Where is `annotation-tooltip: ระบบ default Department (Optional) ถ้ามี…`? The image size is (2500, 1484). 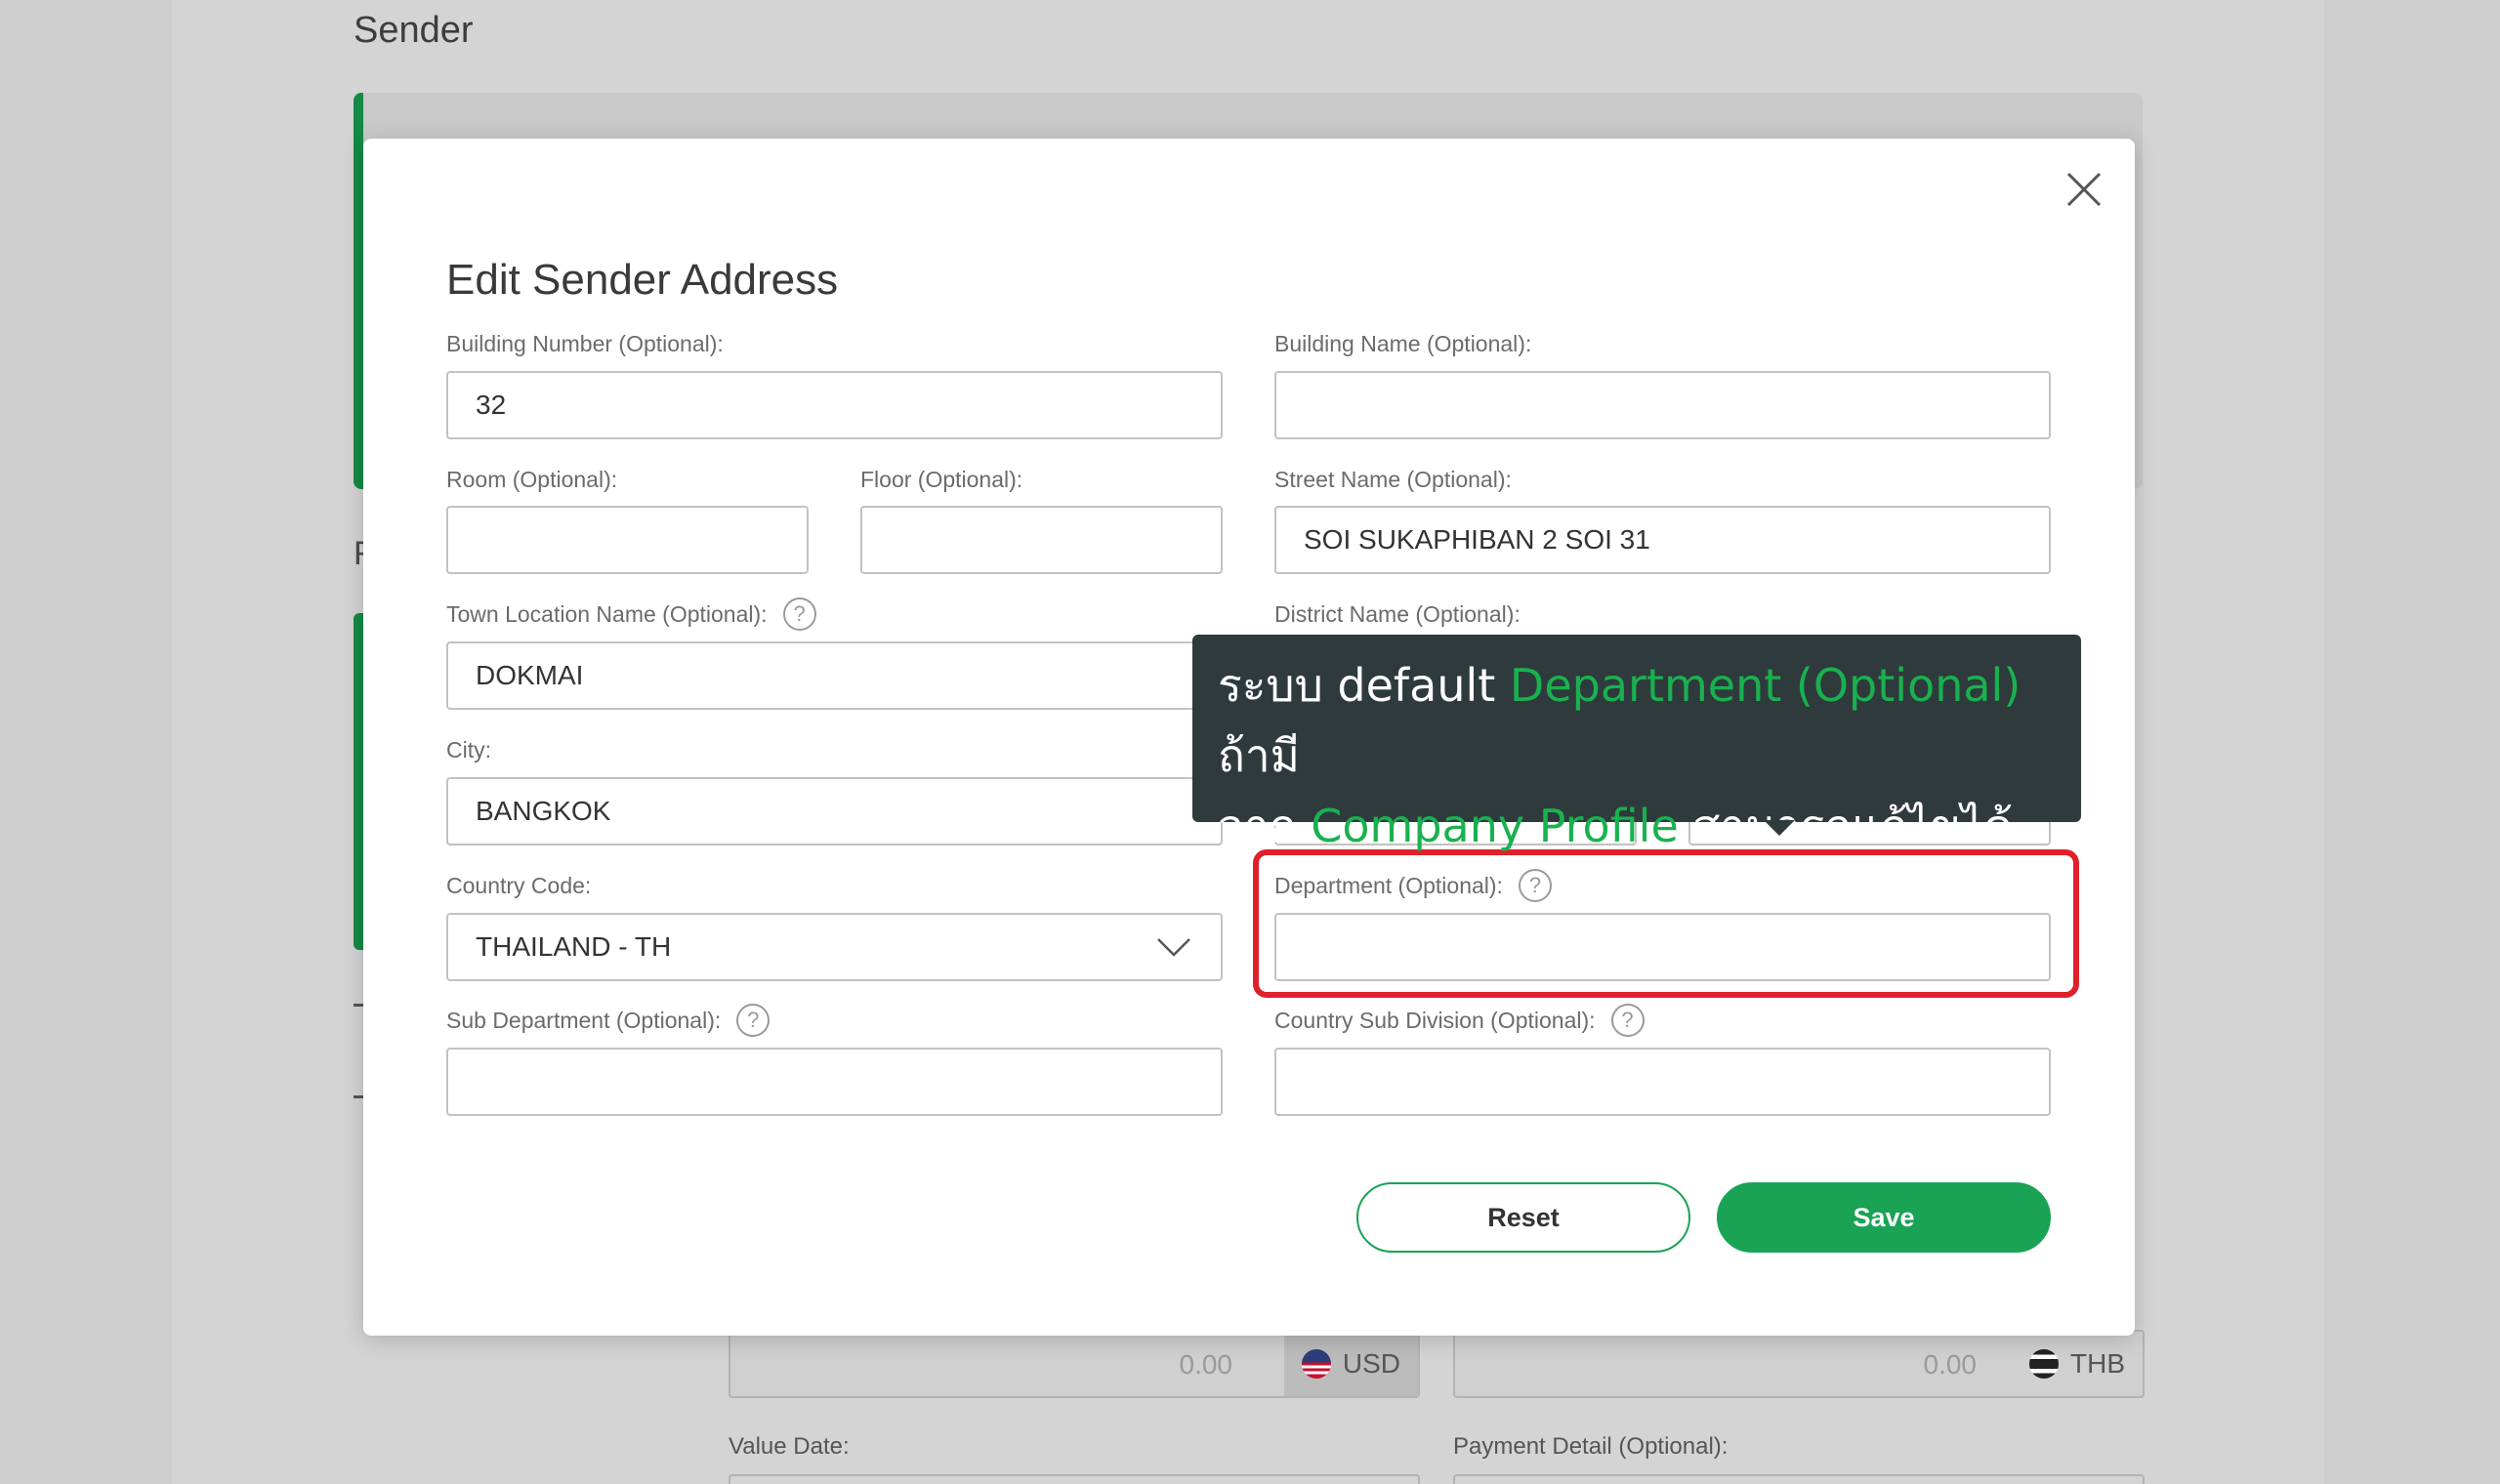
annotation-tooltip: ระบบ default Department (Optional) ถ้ามี… is located at coordinates (1636, 744).